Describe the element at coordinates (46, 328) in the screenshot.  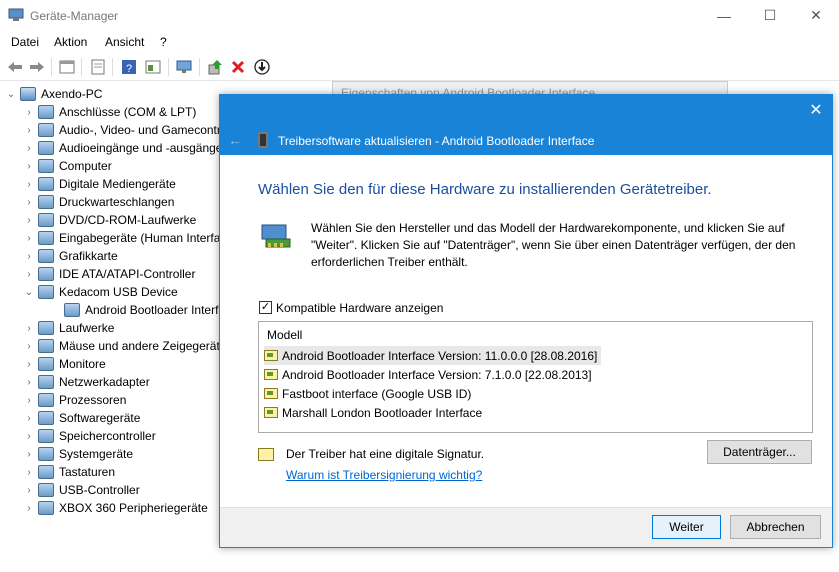
I see `drive-icon` at that location.